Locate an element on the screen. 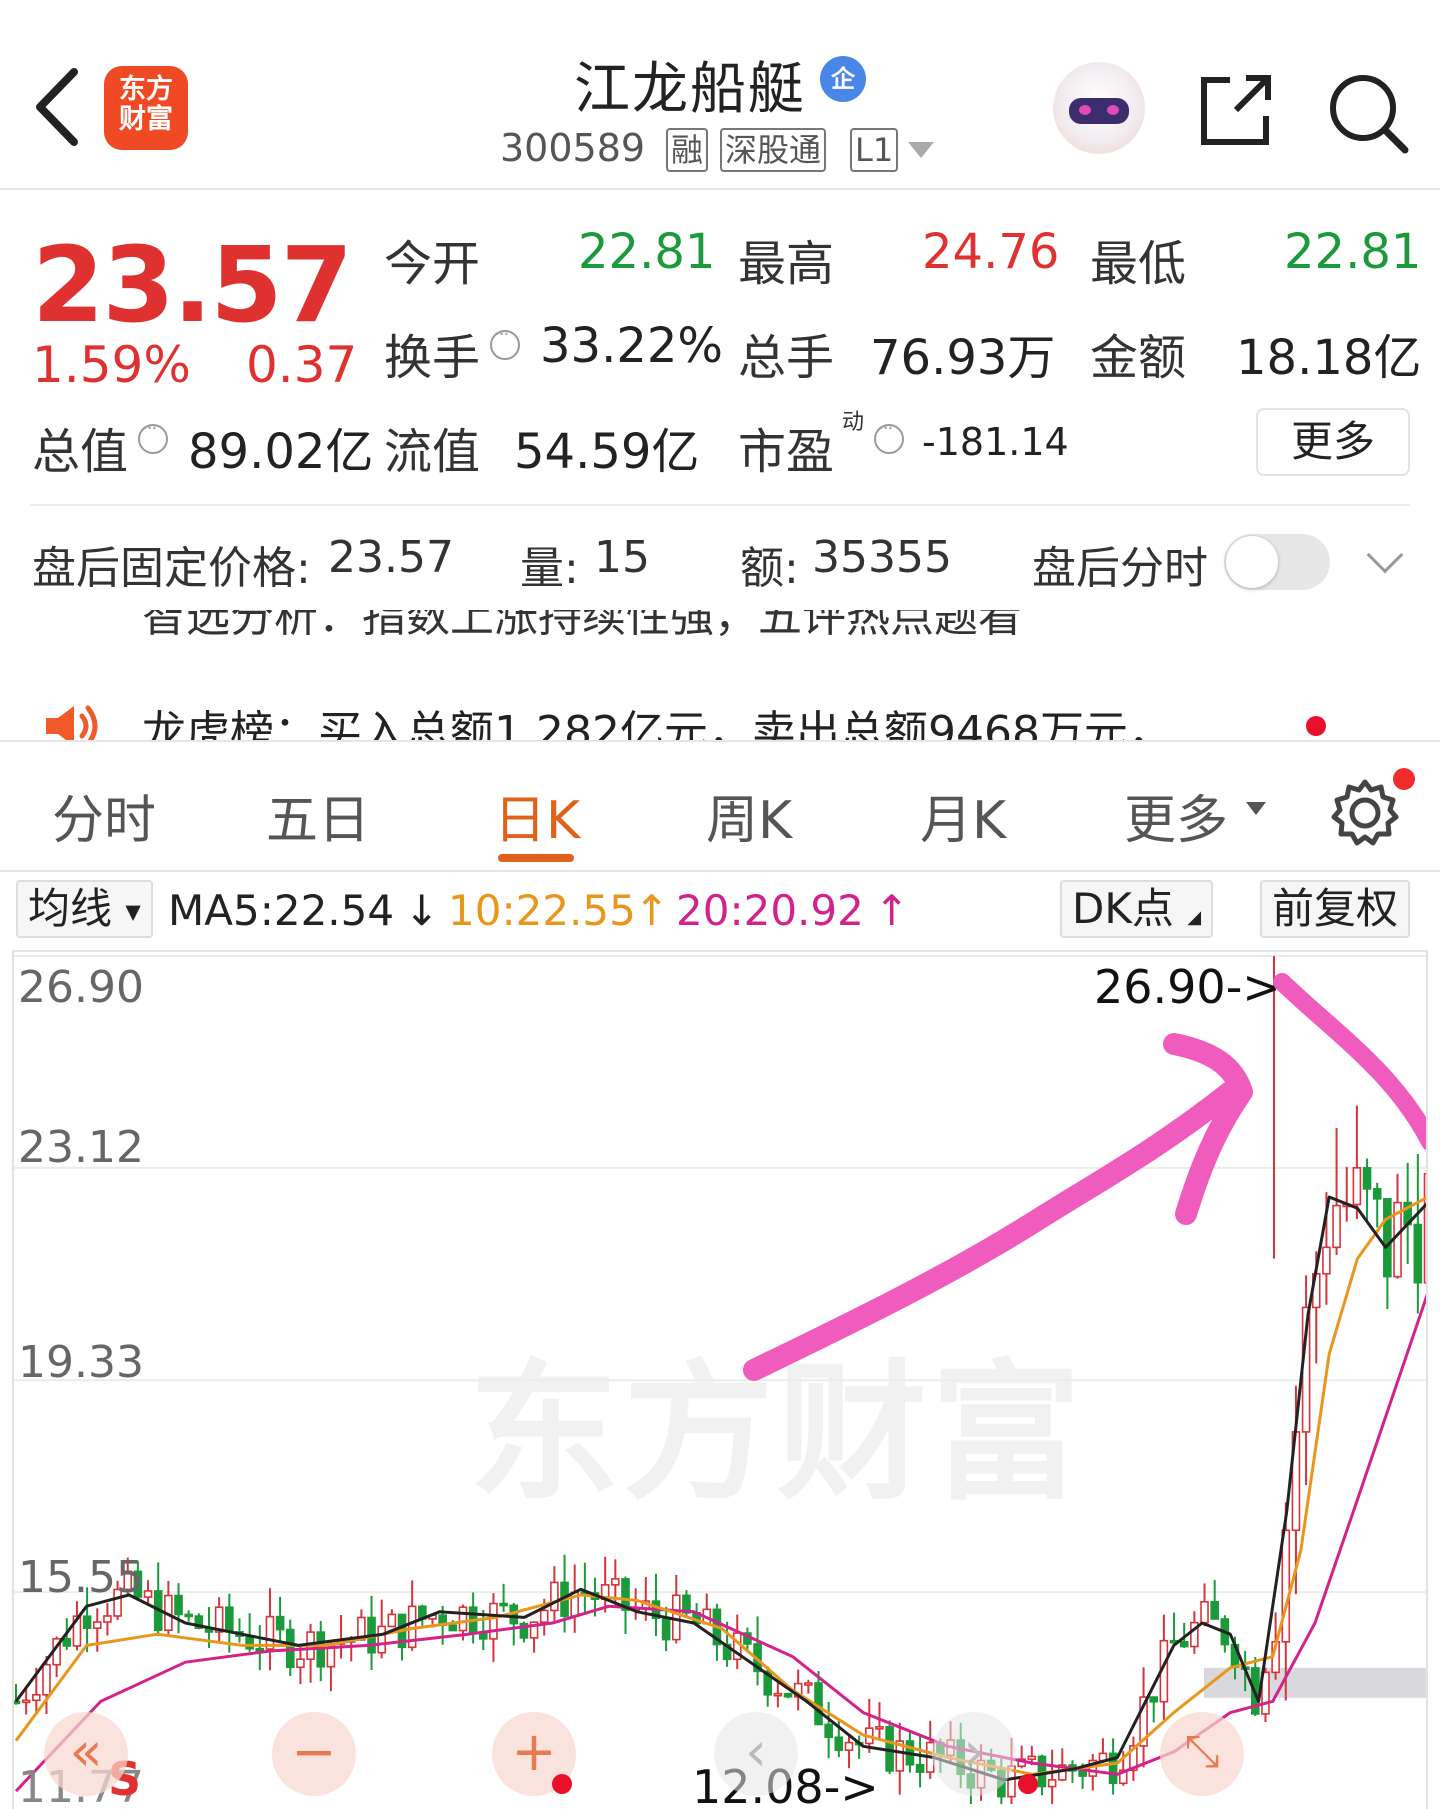  zoom-out-icon: − is located at coordinates (314, 1751).